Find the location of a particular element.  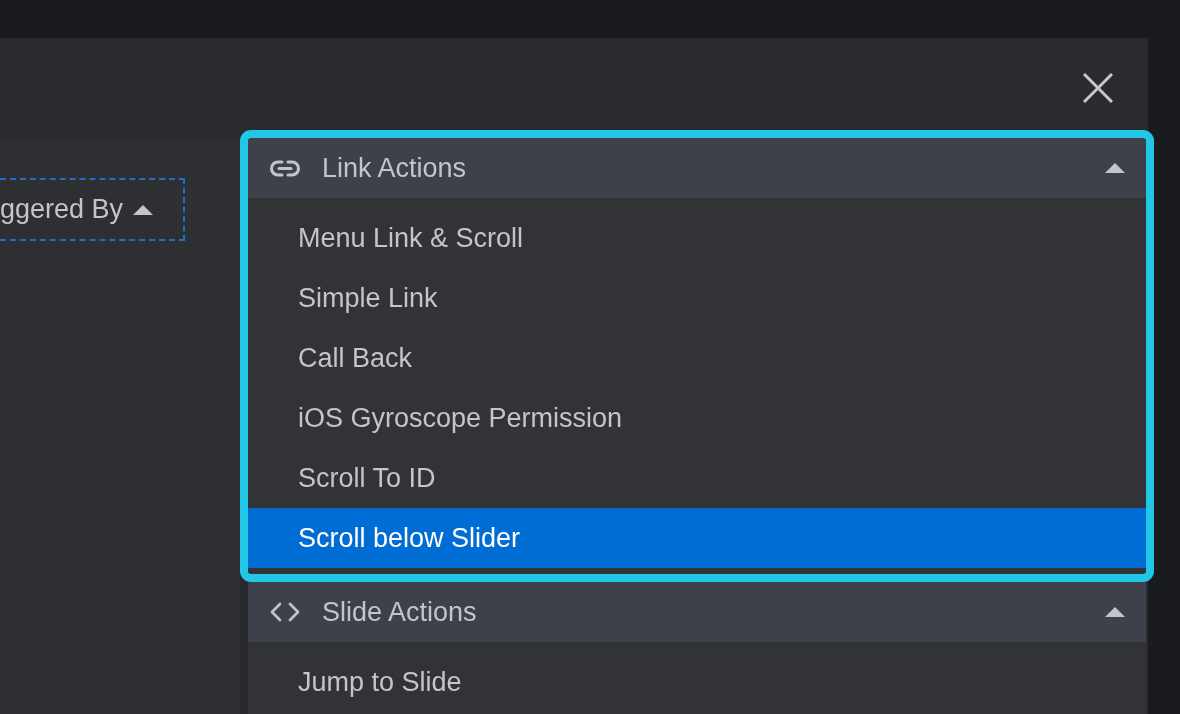

close-button is located at coordinates (1098, 88).